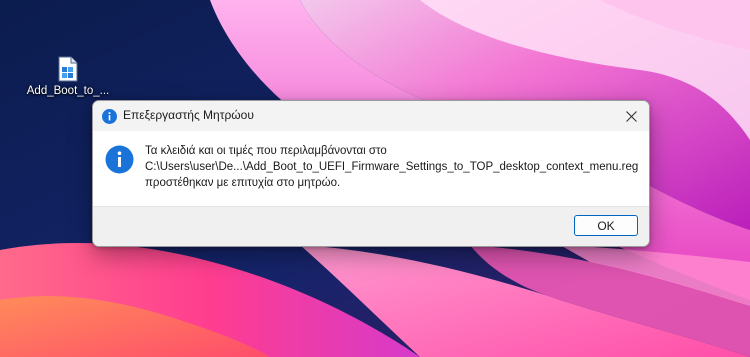 The height and width of the screenshot is (357, 750). I want to click on registry-file-icon, so click(68, 69).